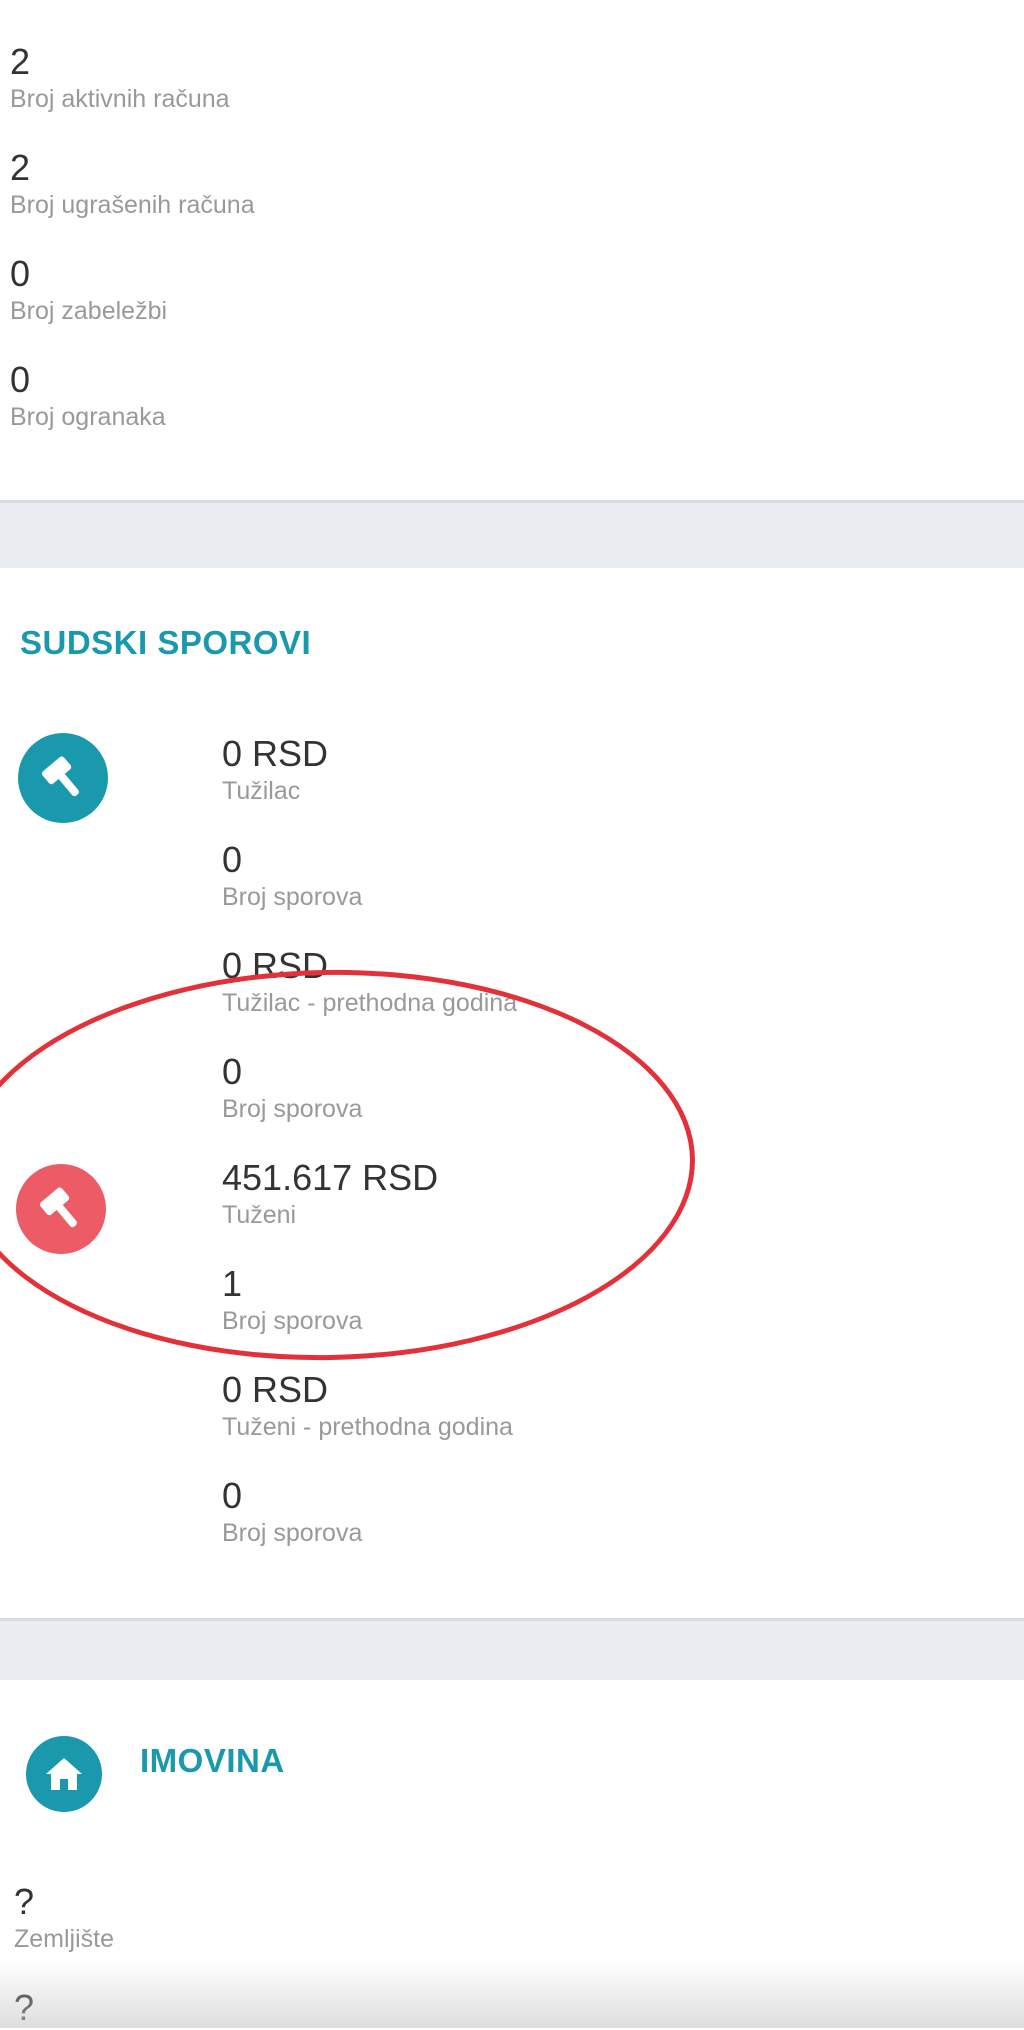 The height and width of the screenshot is (2030, 1024). I want to click on court-disputes-title: SUDSKI SPOROVI, so click(166, 642).